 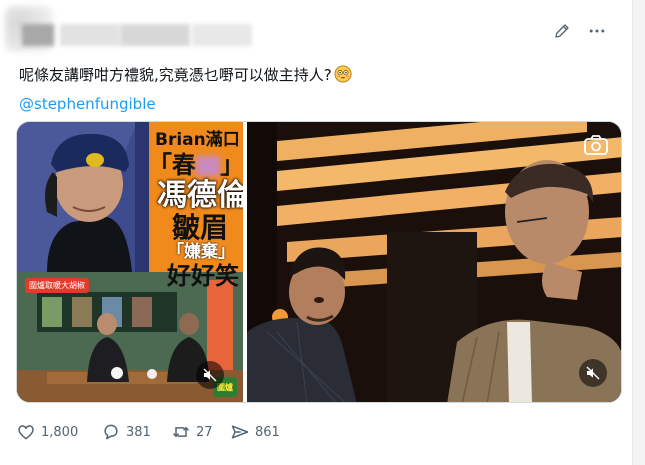 I want to click on view-count: 861, so click(x=267, y=432).